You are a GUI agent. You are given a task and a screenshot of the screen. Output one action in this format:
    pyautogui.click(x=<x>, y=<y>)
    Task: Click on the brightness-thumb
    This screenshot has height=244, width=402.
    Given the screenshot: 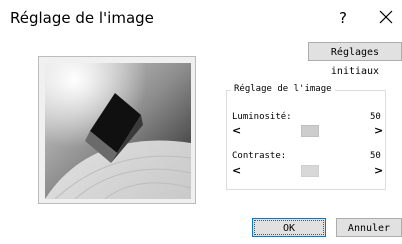 What is the action you would take?
    pyautogui.click(x=310, y=131)
    